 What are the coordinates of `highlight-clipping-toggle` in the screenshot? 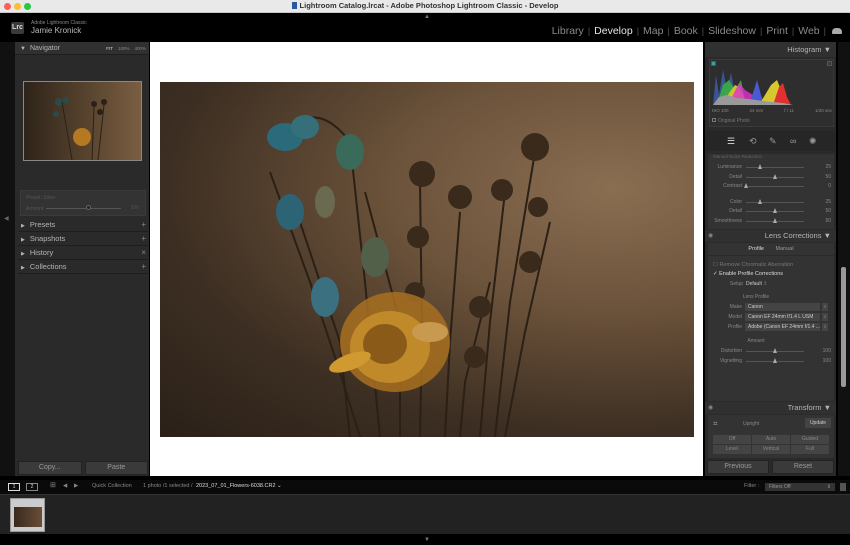 It's located at (829, 63).